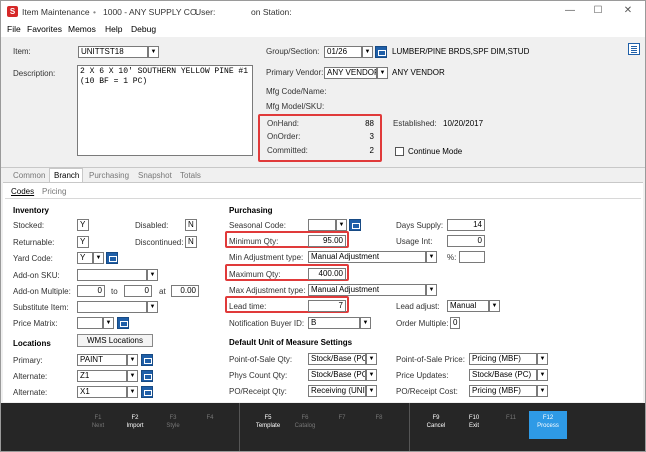 Image resolution: width=646 pixels, height=452 pixels. I want to click on lead-time-input: 7, so click(327, 306).